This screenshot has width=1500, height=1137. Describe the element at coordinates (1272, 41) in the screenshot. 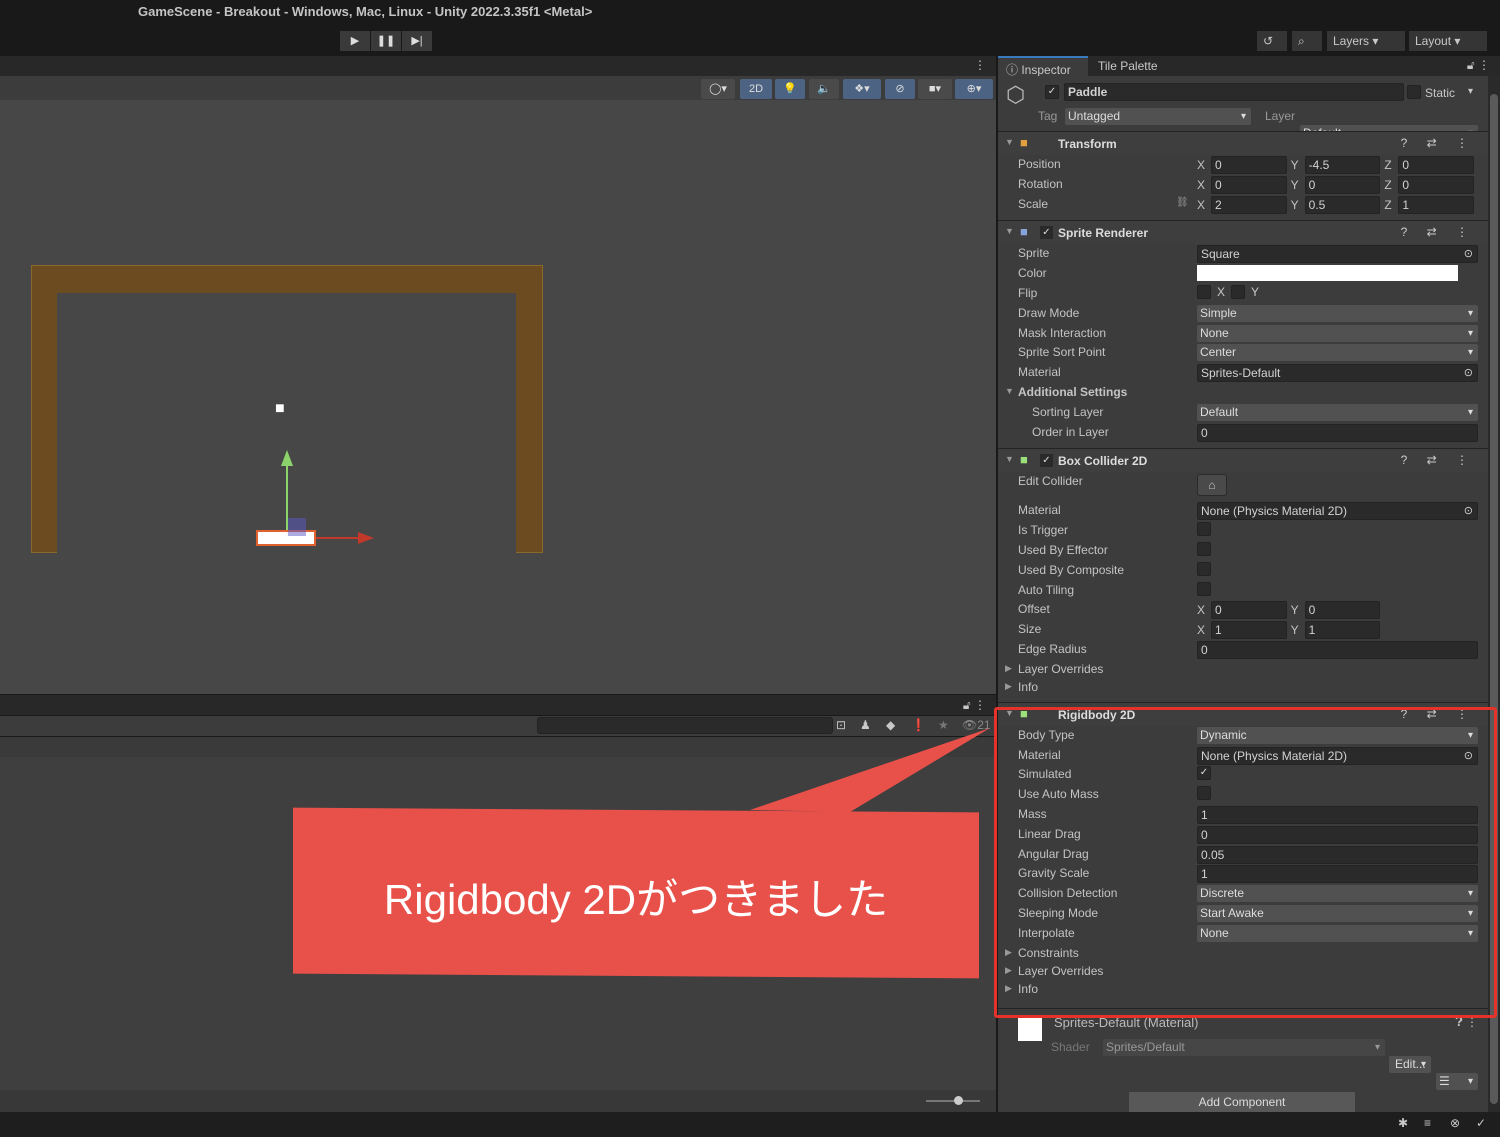

I see `history-icon: ↺` at that location.